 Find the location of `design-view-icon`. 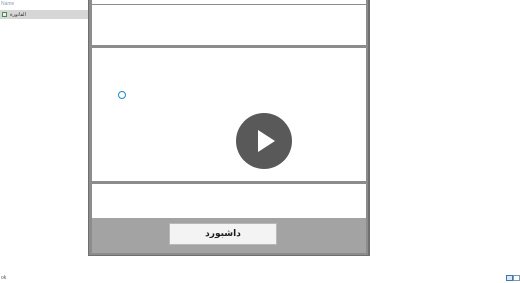

design-view-icon is located at coordinates (516, 278).